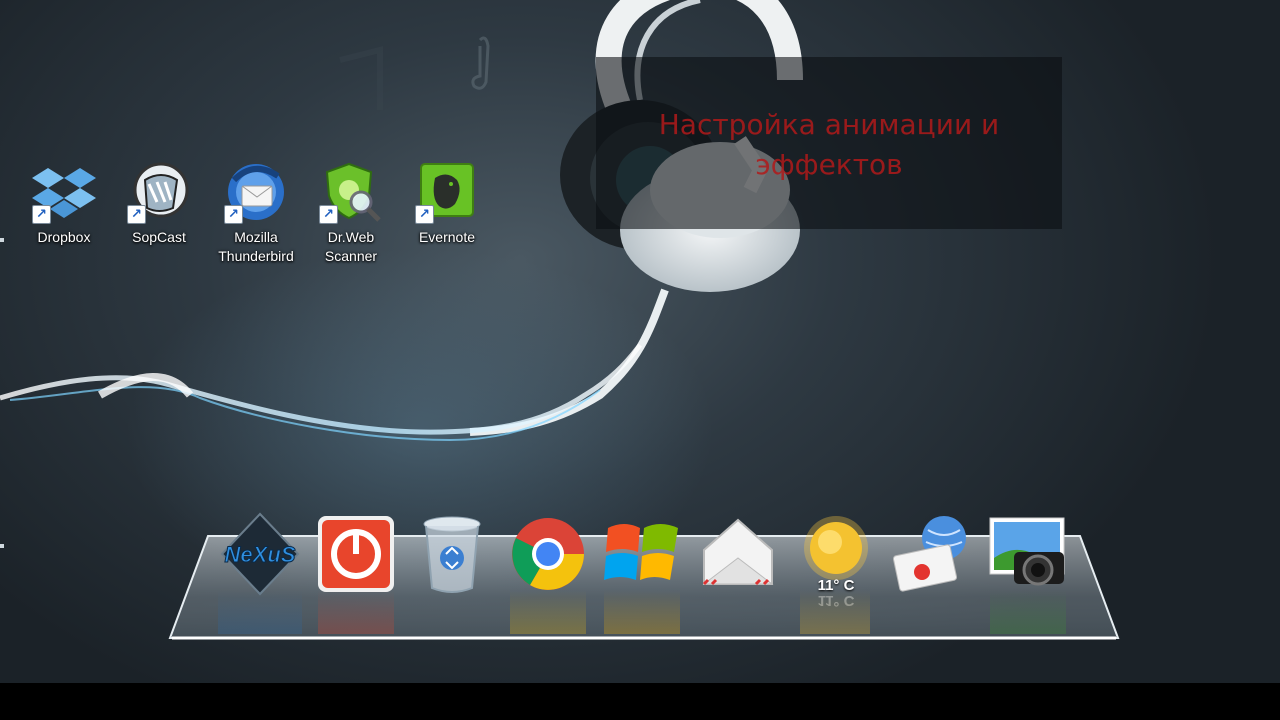 The image size is (1280, 720). What do you see at coordinates (1027, 551) in the screenshot?
I see `photo-camera-icon` at bounding box center [1027, 551].